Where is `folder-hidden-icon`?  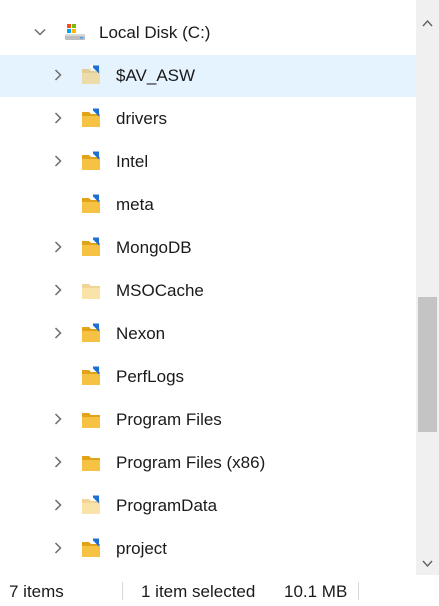 folder-hidden-icon is located at coordinates (91, 291).